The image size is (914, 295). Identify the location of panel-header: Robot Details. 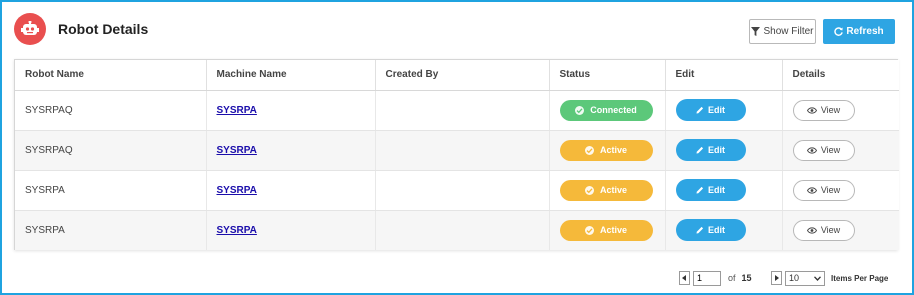
(81, 29).